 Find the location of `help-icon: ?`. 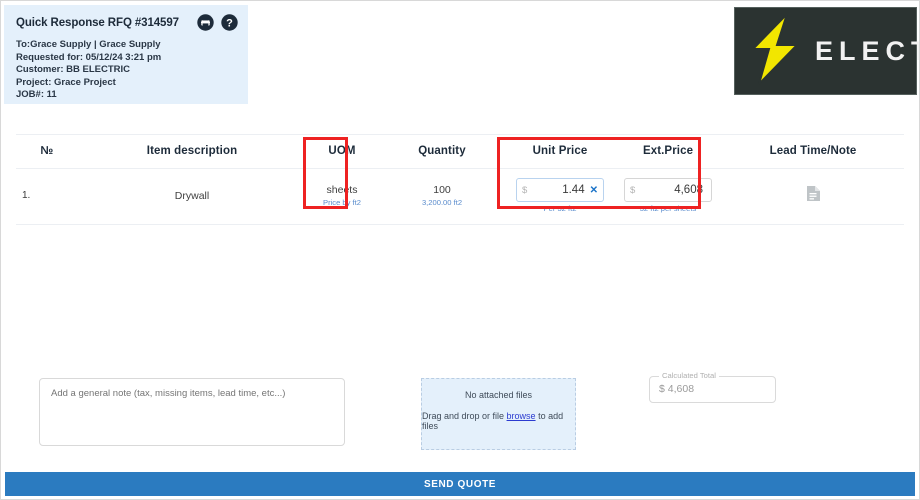

help-icon: ? is located at coordinates (229, 22).